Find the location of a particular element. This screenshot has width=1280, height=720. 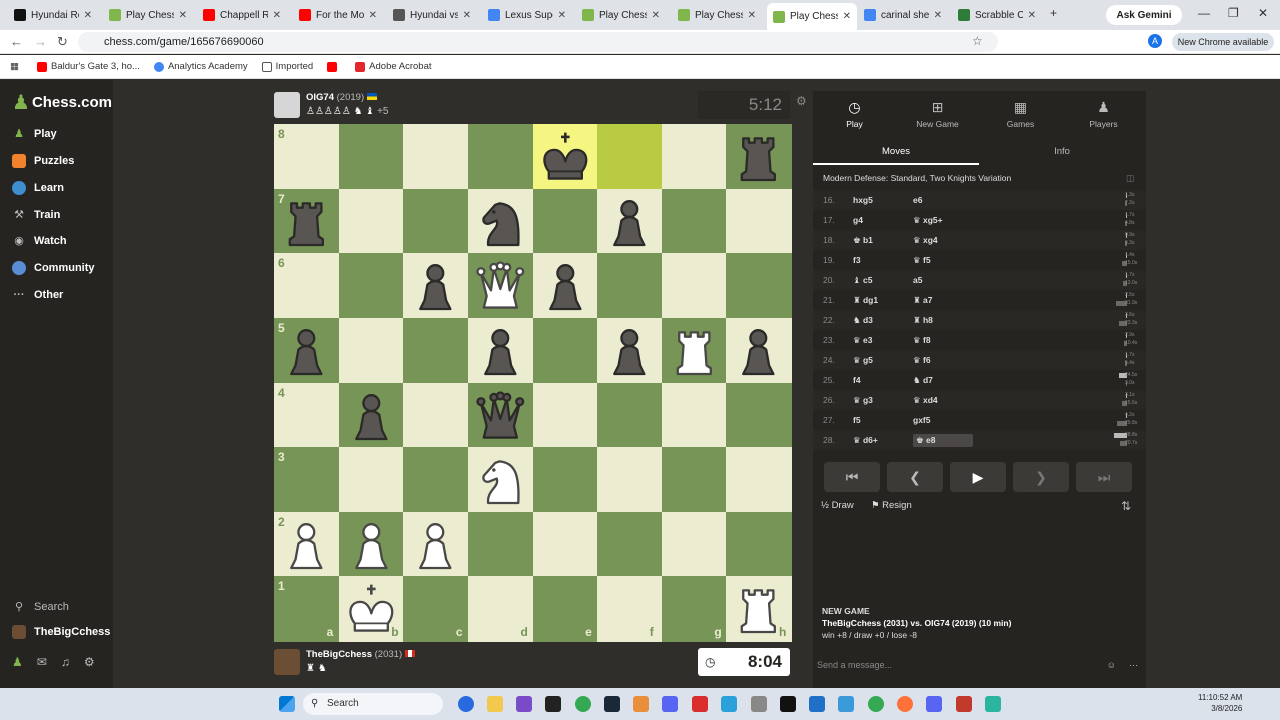

white-queen-piece is located at coordinates (500, 285).